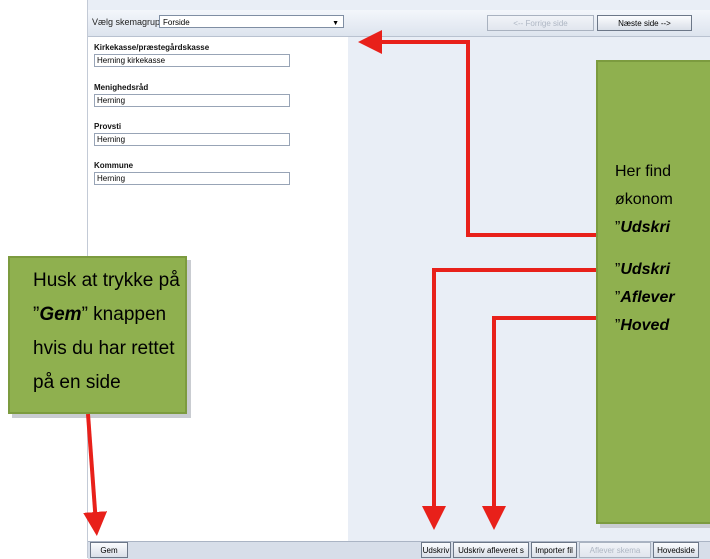 The width and height of the screenshot is (710, 559). Describe the element at coordinates (676, 550) in the screenshot. I see `home-button: Hovedside` at that location.